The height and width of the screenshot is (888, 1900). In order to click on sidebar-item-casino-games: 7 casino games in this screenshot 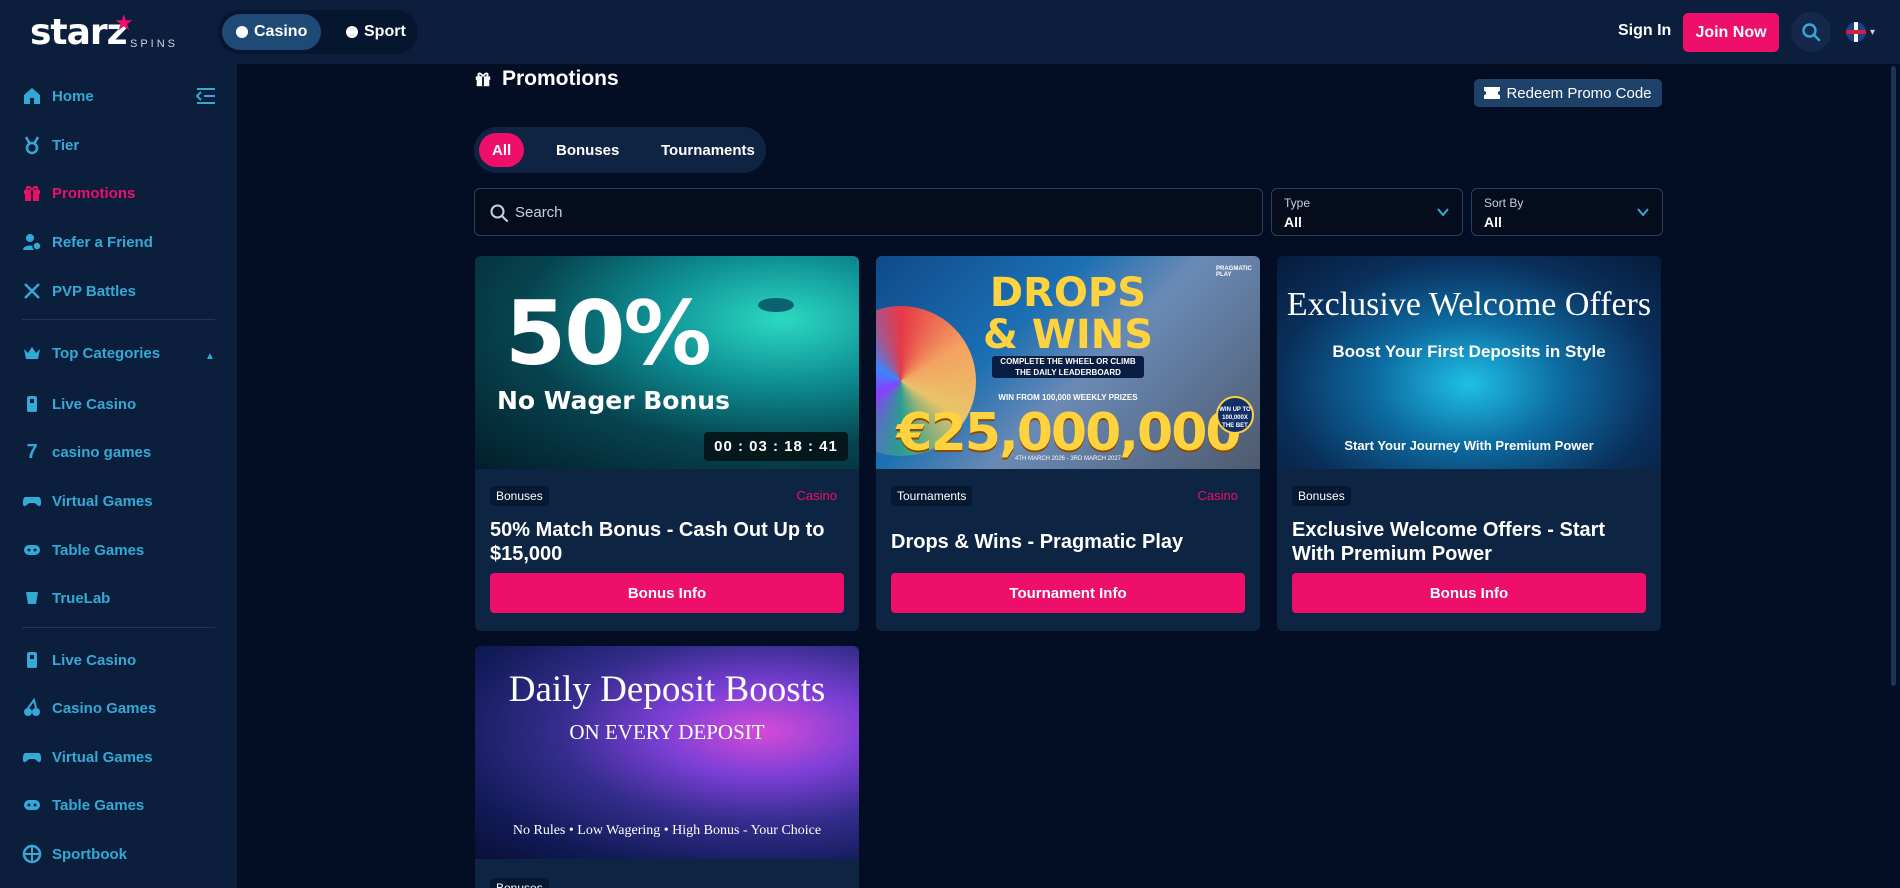, I will do `click(86, 452)`.